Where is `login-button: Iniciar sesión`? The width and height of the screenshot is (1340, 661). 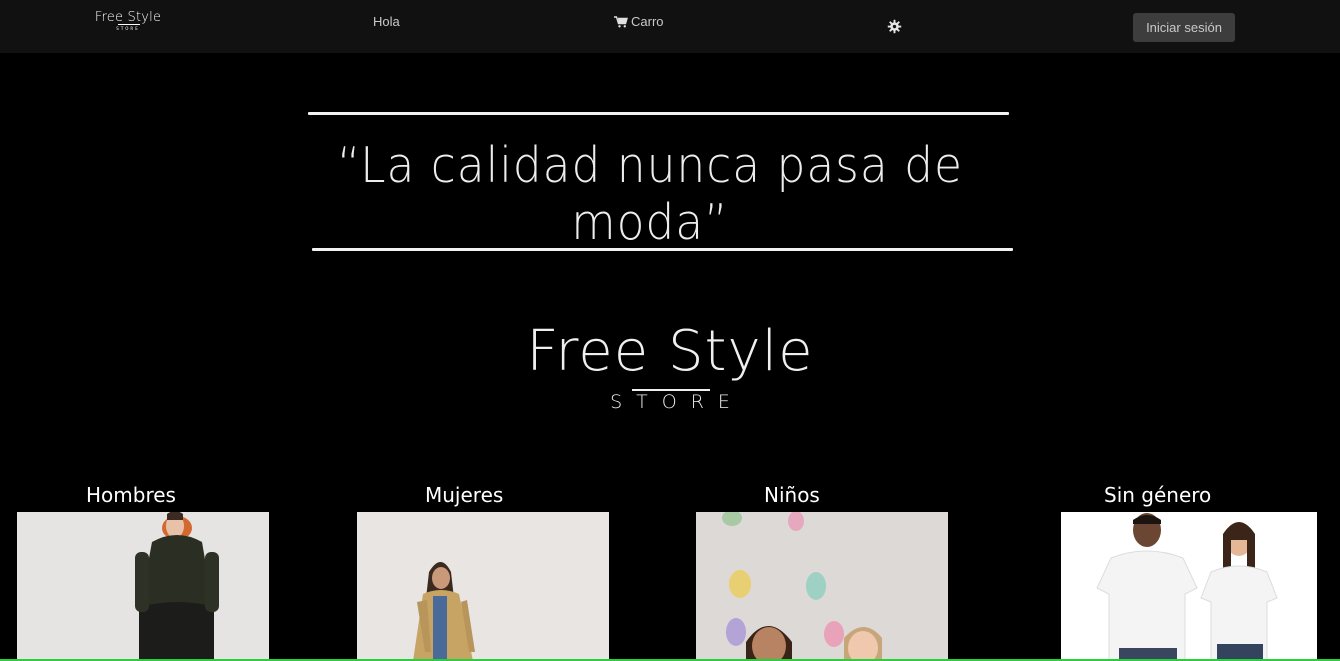
login-button: Iniciar sesión is located at coordinates (1184, 27).